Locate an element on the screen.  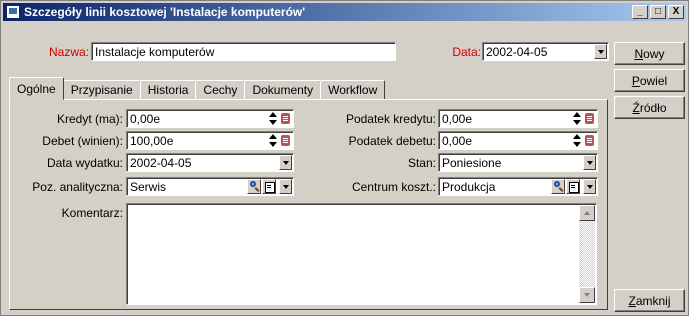
duplicate-button: Powiel is located at coordinates (649, 80).